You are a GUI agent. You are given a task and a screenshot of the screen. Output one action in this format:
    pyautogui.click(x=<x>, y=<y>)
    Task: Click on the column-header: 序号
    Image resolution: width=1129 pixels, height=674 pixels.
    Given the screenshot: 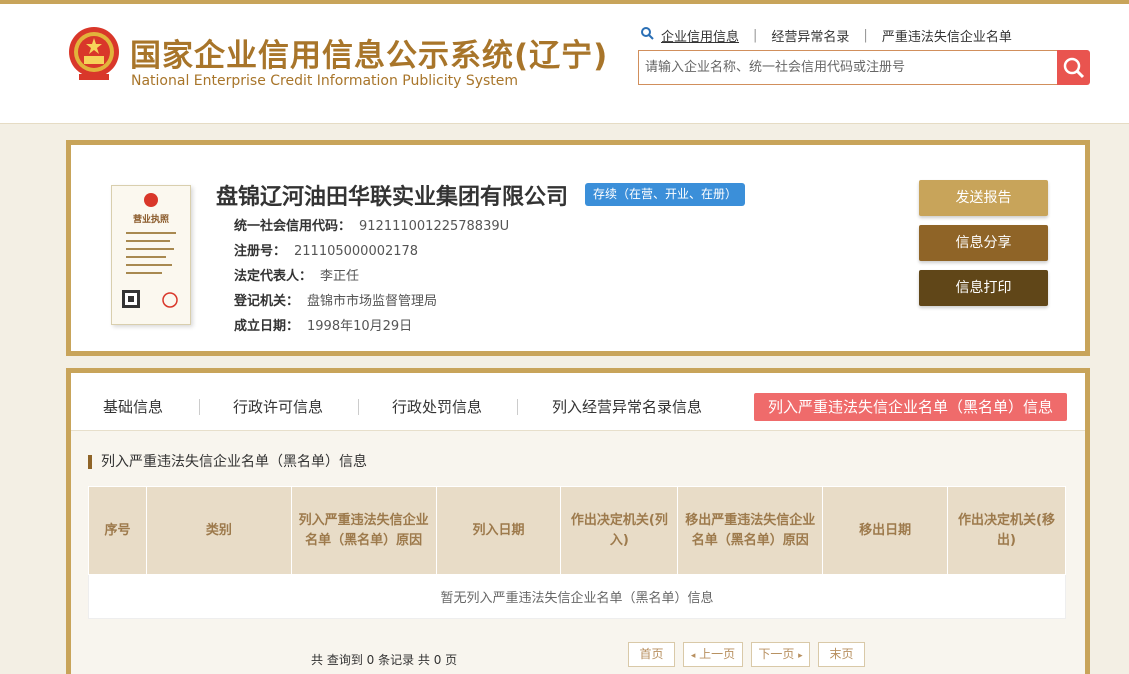 What is the action you would take?
    pyautogui.click(x=117, y=530)
    